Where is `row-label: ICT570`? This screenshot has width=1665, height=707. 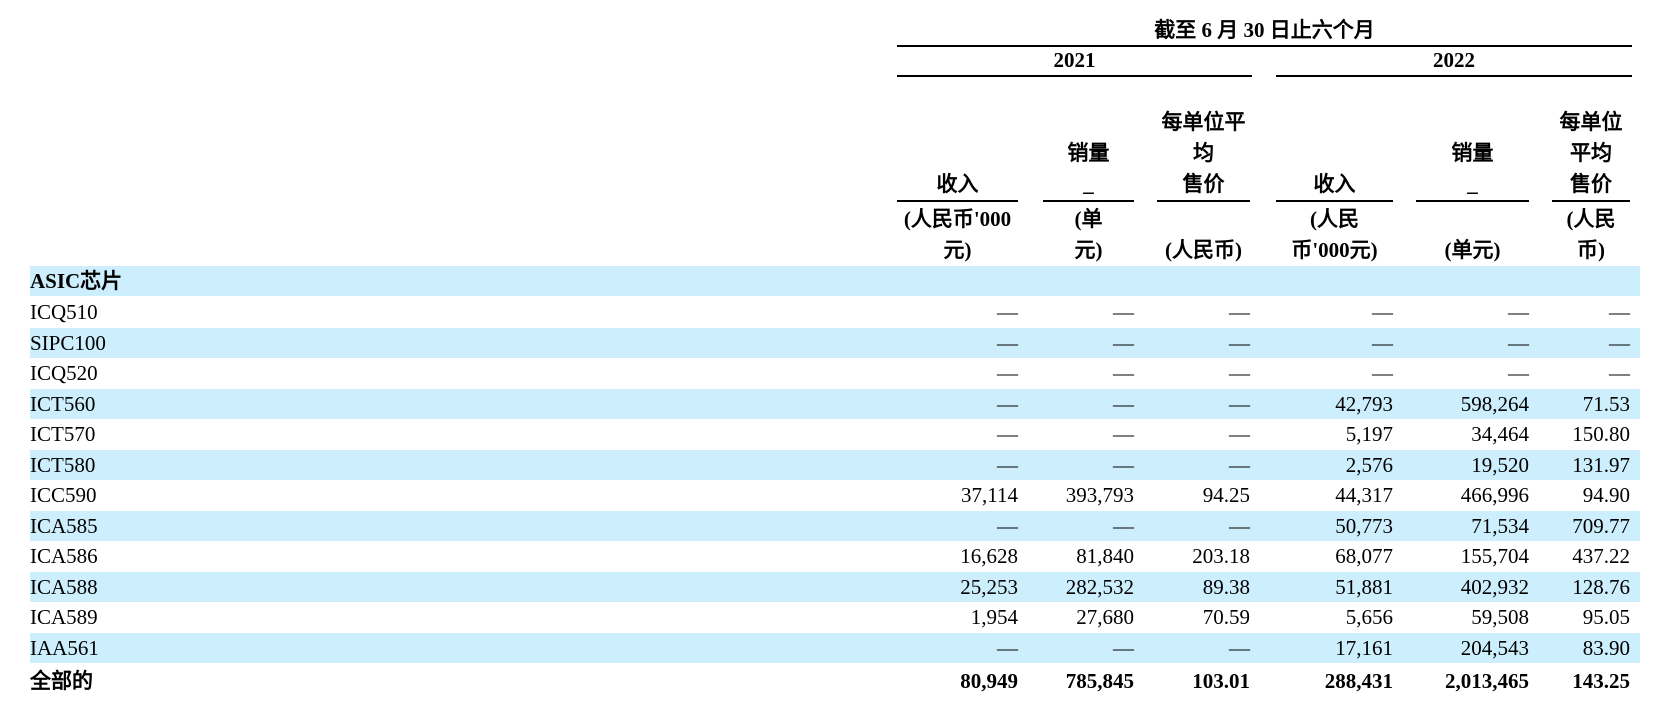
row-label: ICT570 is located at coordinates (63, 434).